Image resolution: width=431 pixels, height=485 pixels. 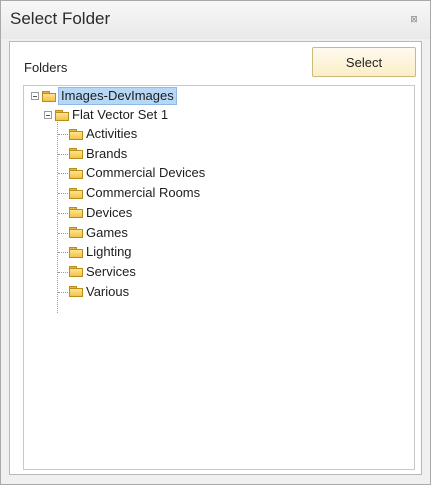 I want to click on tree-node-label: Devices, so click(x=109, y=212).